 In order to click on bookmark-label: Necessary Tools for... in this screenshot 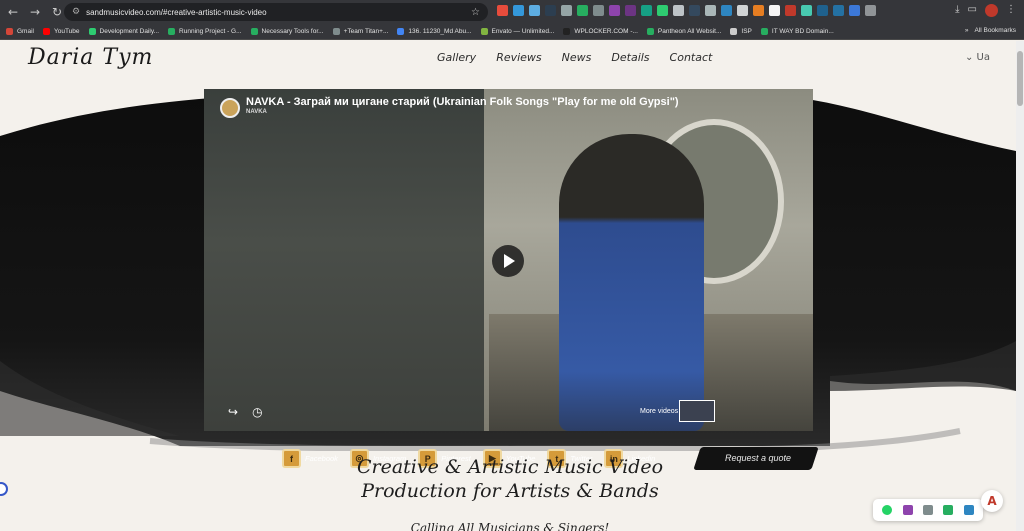, I will do `click(292, 31)`.